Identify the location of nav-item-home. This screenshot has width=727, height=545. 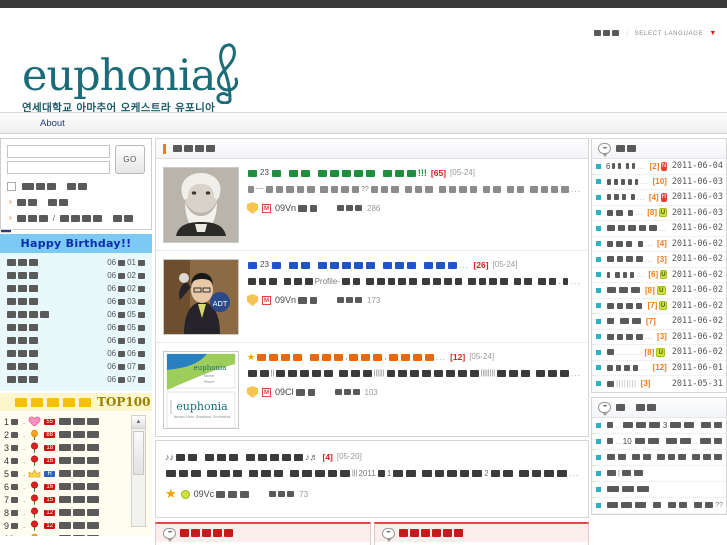
(14, 172).